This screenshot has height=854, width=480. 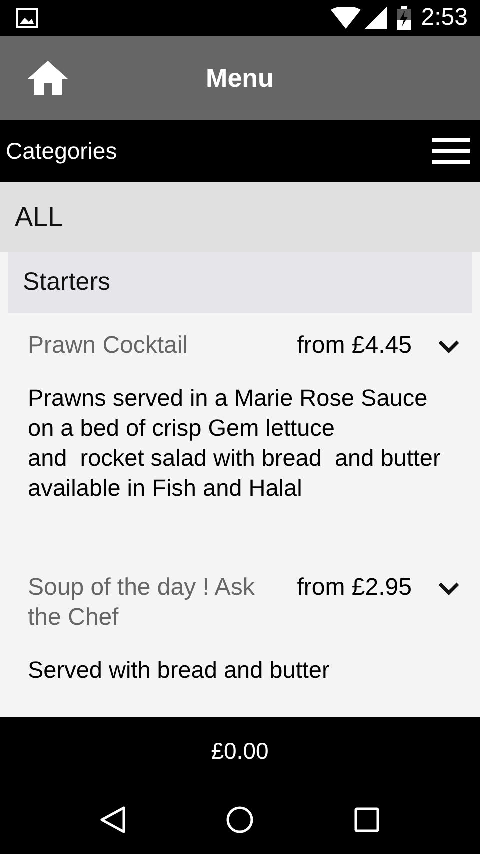 What do you see at coordinates (376, 18) in the screenshot?
I see `signal-icon` at bounding box center [376, 18].